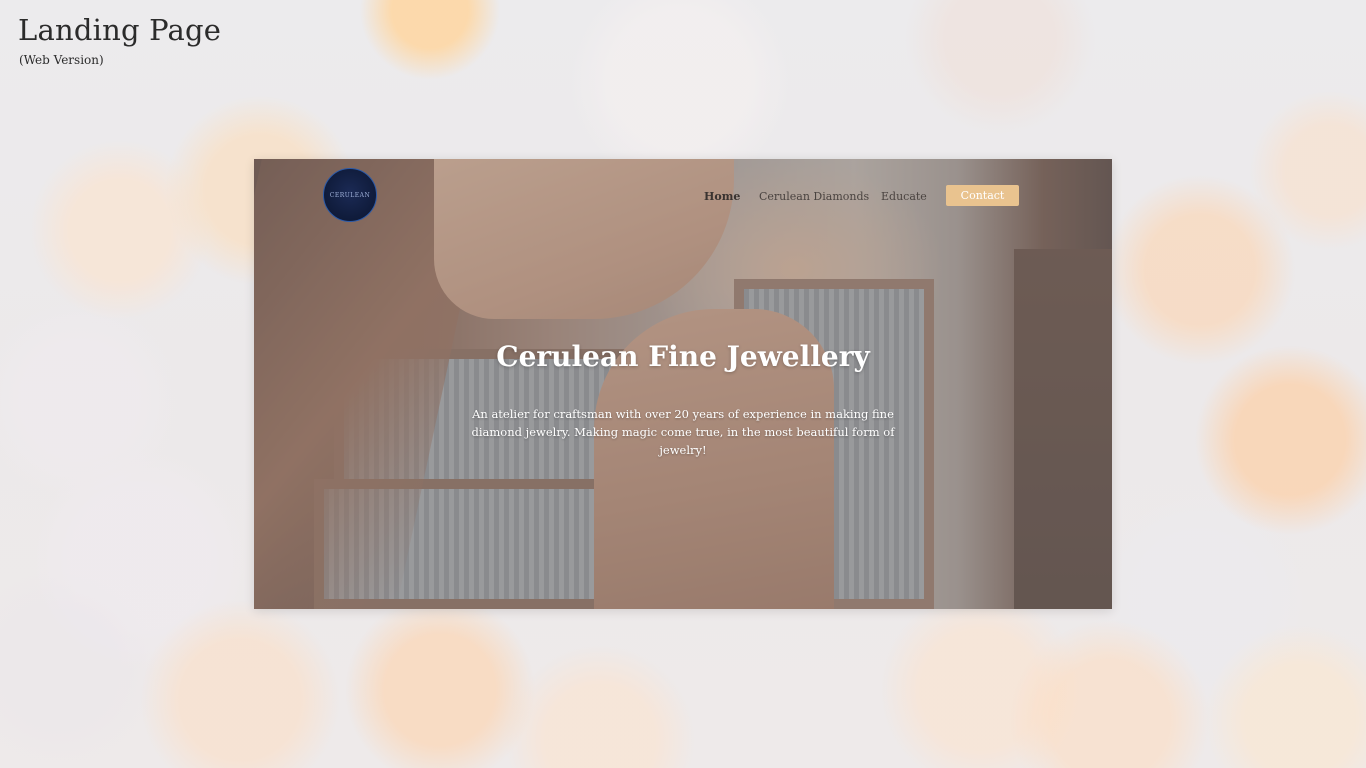 The height and width of the screenshot is (768, 1366). Describe the element at coordinates (904, 196) in the screenshot. I see `nav-educate-link: Educate` at that location.